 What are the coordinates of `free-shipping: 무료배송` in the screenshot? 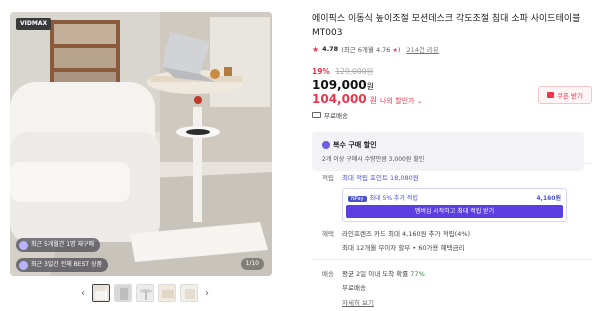 It's located at (452, 115).